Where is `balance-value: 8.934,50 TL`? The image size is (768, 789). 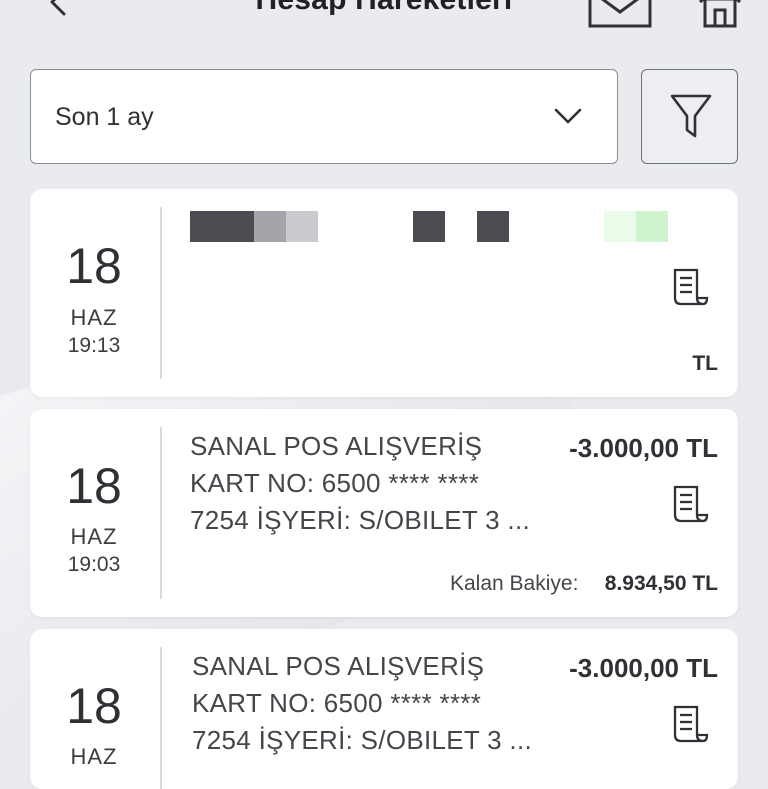
balance-value: 8.934,50 TL is located at coordinates (661, 583).